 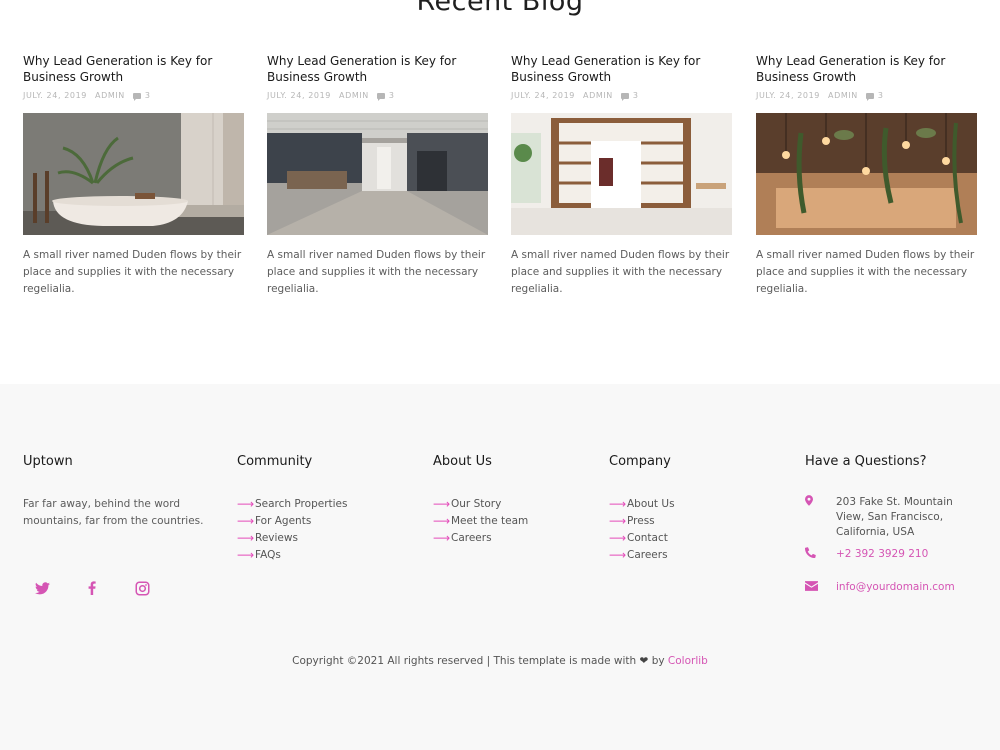 I want to click on about-links: ⟶ Our Story ⟶ Meet the team ⟶ Careers, so click(x=508, y=521).